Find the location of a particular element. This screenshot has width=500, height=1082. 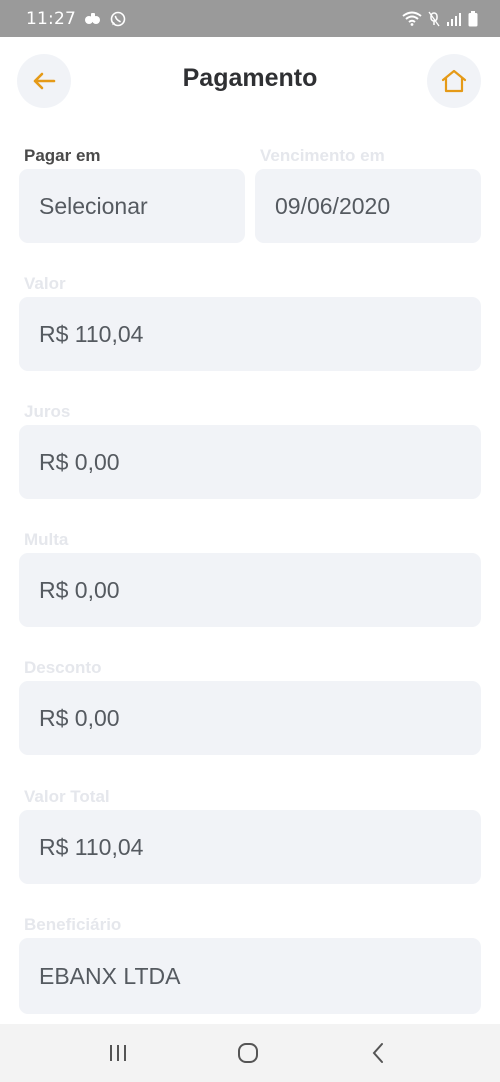

discount-field: R$ 0,00 is located at coordinates (250, 718).